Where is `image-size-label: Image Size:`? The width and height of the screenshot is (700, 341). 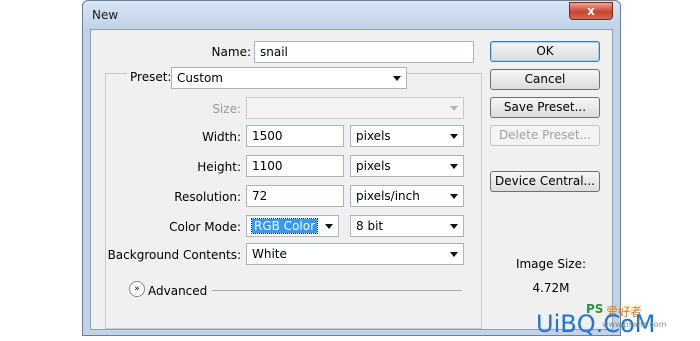 image-size-label: Image Size: is located at coordinates (551, 264).